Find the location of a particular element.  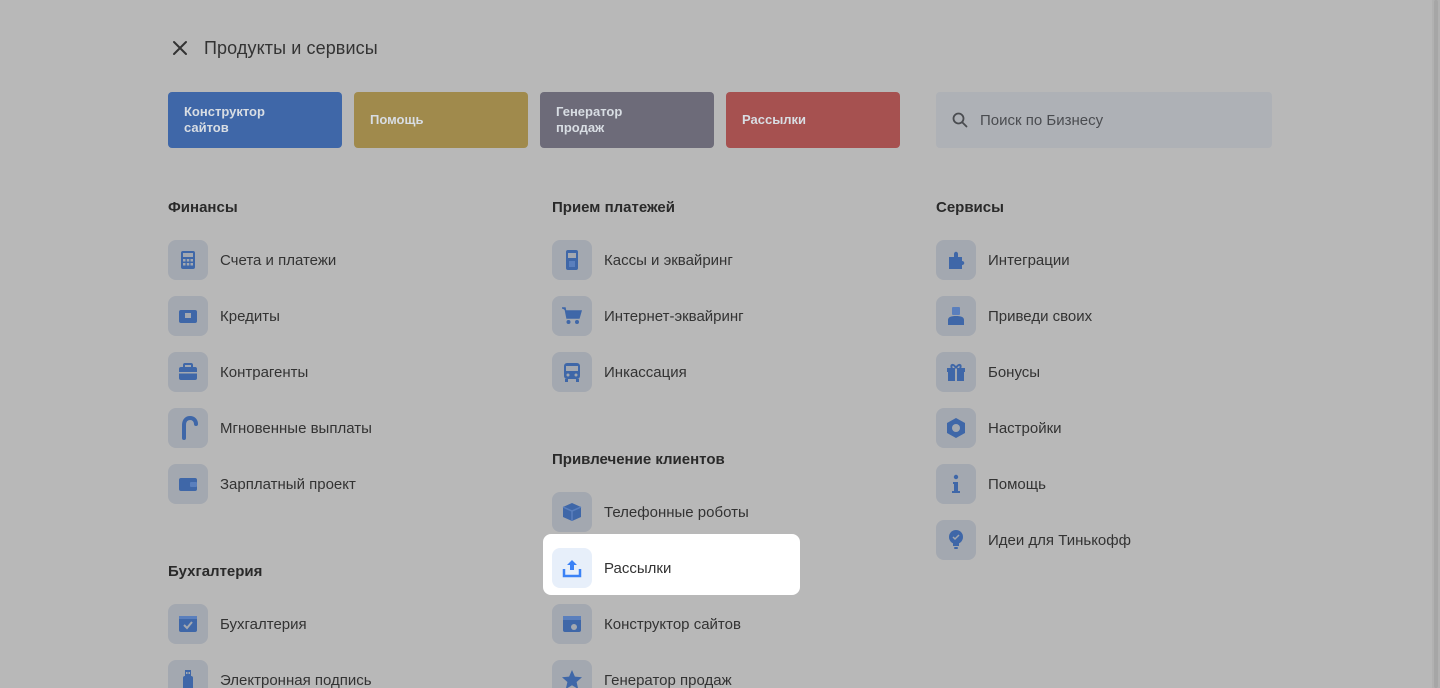

checklist-icon is located at coordinates (188, 624).